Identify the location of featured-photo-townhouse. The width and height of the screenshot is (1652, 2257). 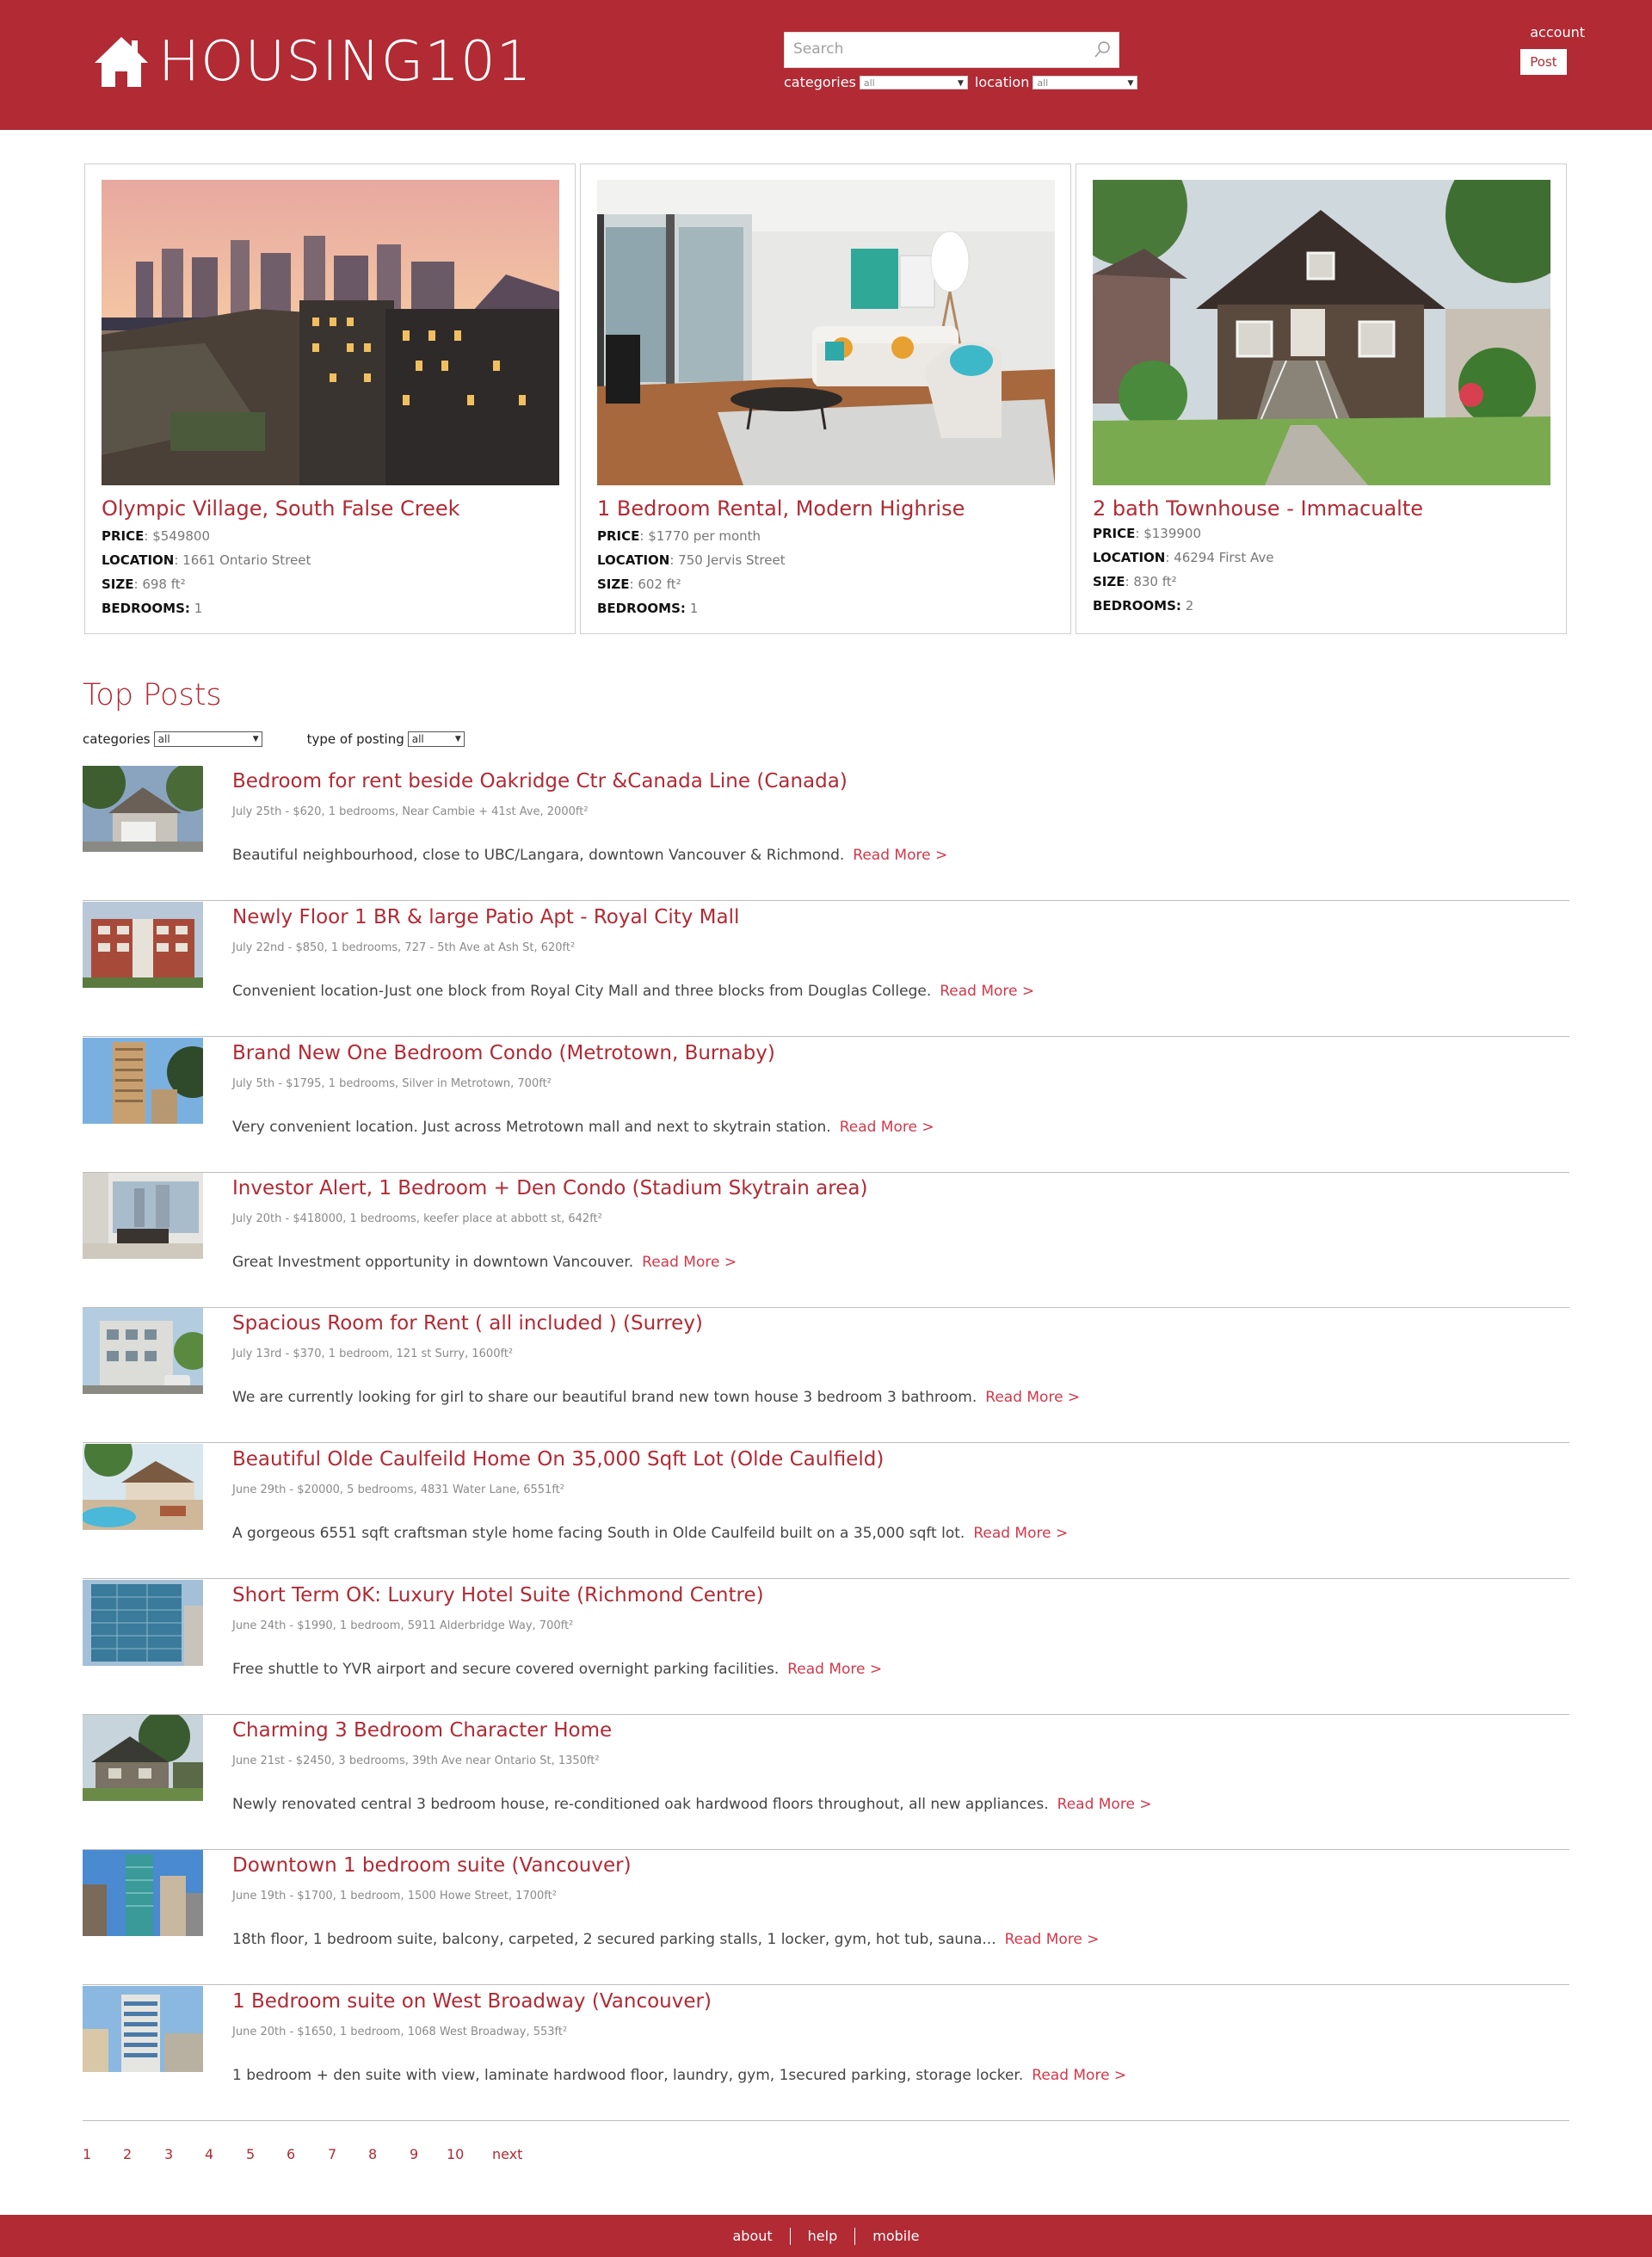
(1321, 332).